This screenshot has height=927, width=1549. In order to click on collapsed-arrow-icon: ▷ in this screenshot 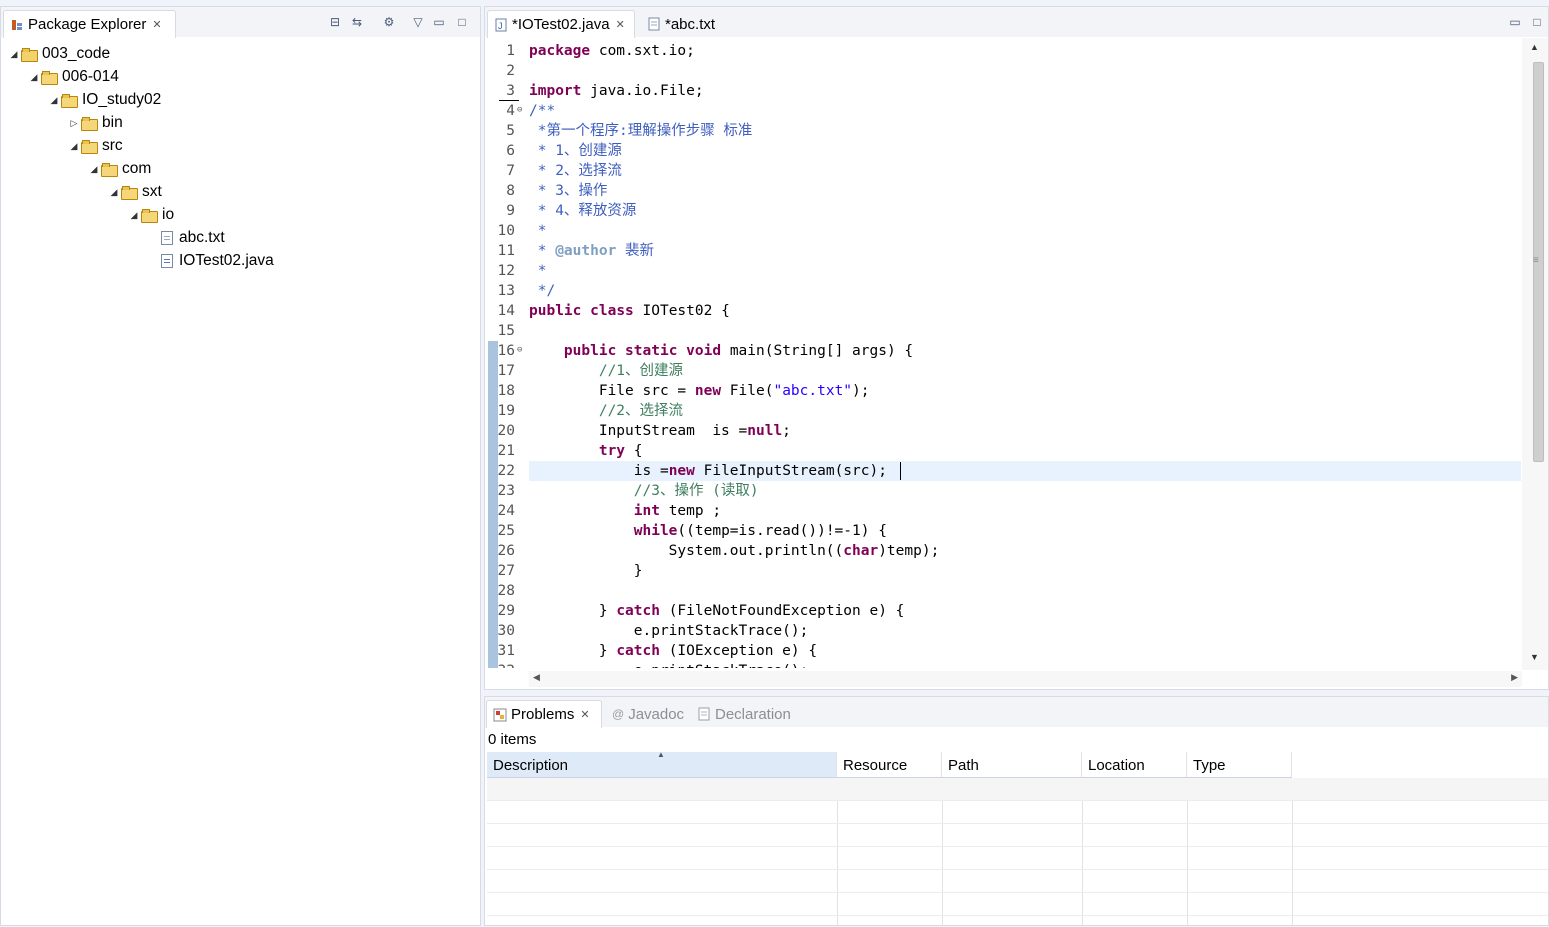, I will do `click(74, 123)`.